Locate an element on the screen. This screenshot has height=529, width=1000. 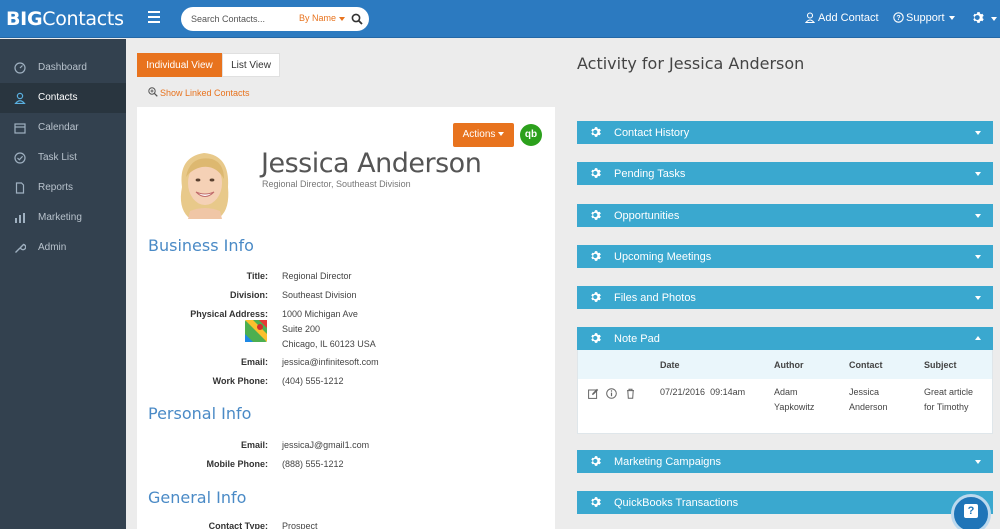
sidebar-item-dashboard: Dashboard is located at coordinates (63, 68).